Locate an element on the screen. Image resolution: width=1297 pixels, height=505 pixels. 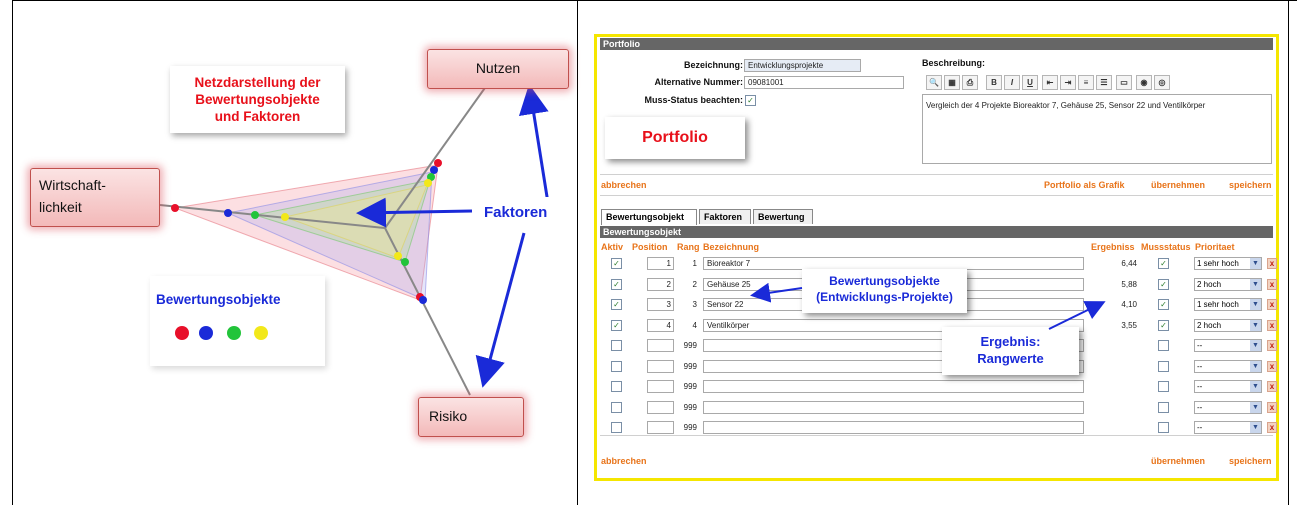
legend-dot-yellow is located at coordinates (261, 333).